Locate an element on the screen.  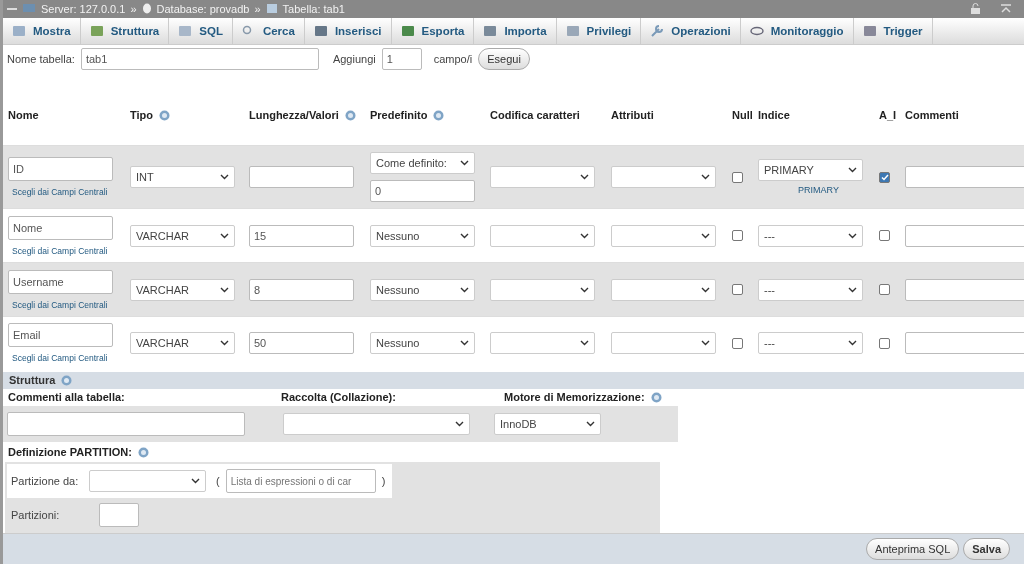
field-label: campo/i is located at coordinates (453, 58).